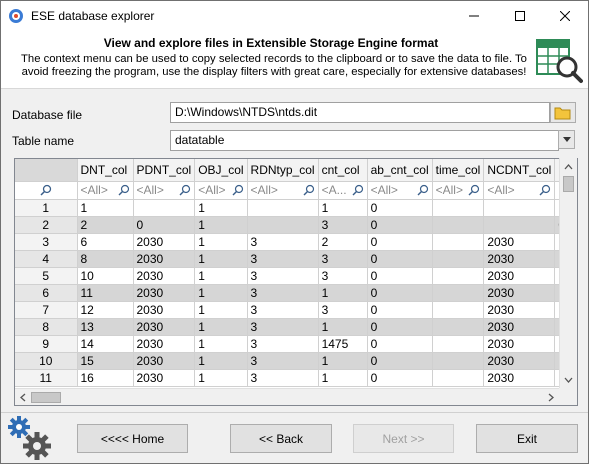 The width and height of the screenshot is (589, 464). I want to click on table-row: 6 11 2030 1 3 1 0 2030, so click(295, 293).